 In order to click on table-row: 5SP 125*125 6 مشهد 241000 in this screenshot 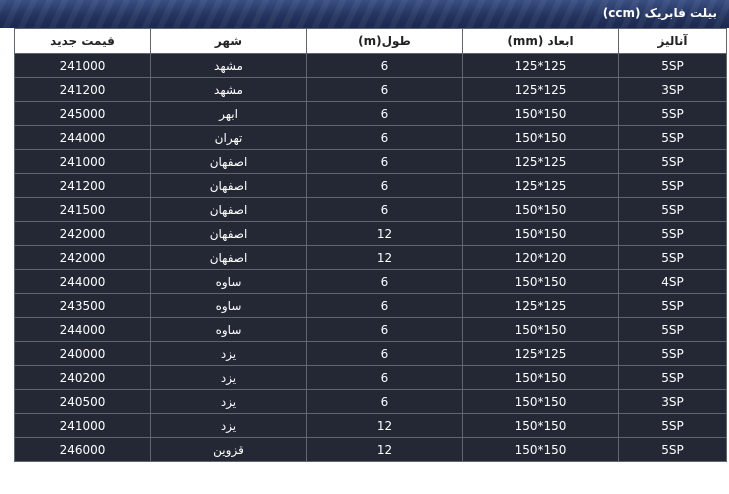, I will do `click(370, 65)`.